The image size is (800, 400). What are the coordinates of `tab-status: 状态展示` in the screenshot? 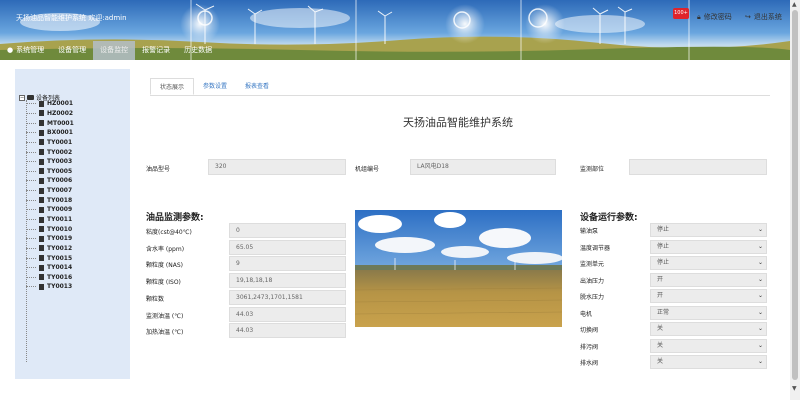 It's located at (172, 86).